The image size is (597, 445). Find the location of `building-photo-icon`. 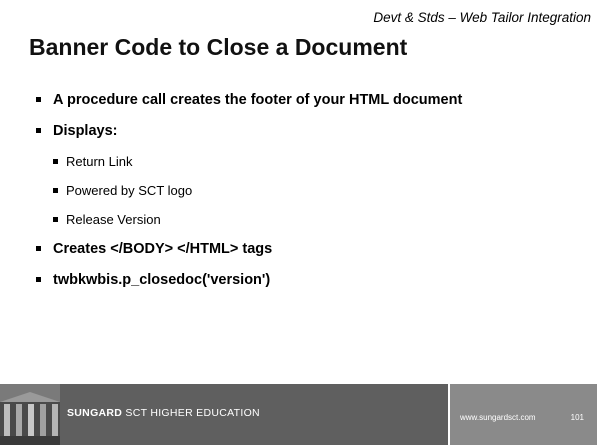

building-photo-icon is located at coordinates (30, 414).